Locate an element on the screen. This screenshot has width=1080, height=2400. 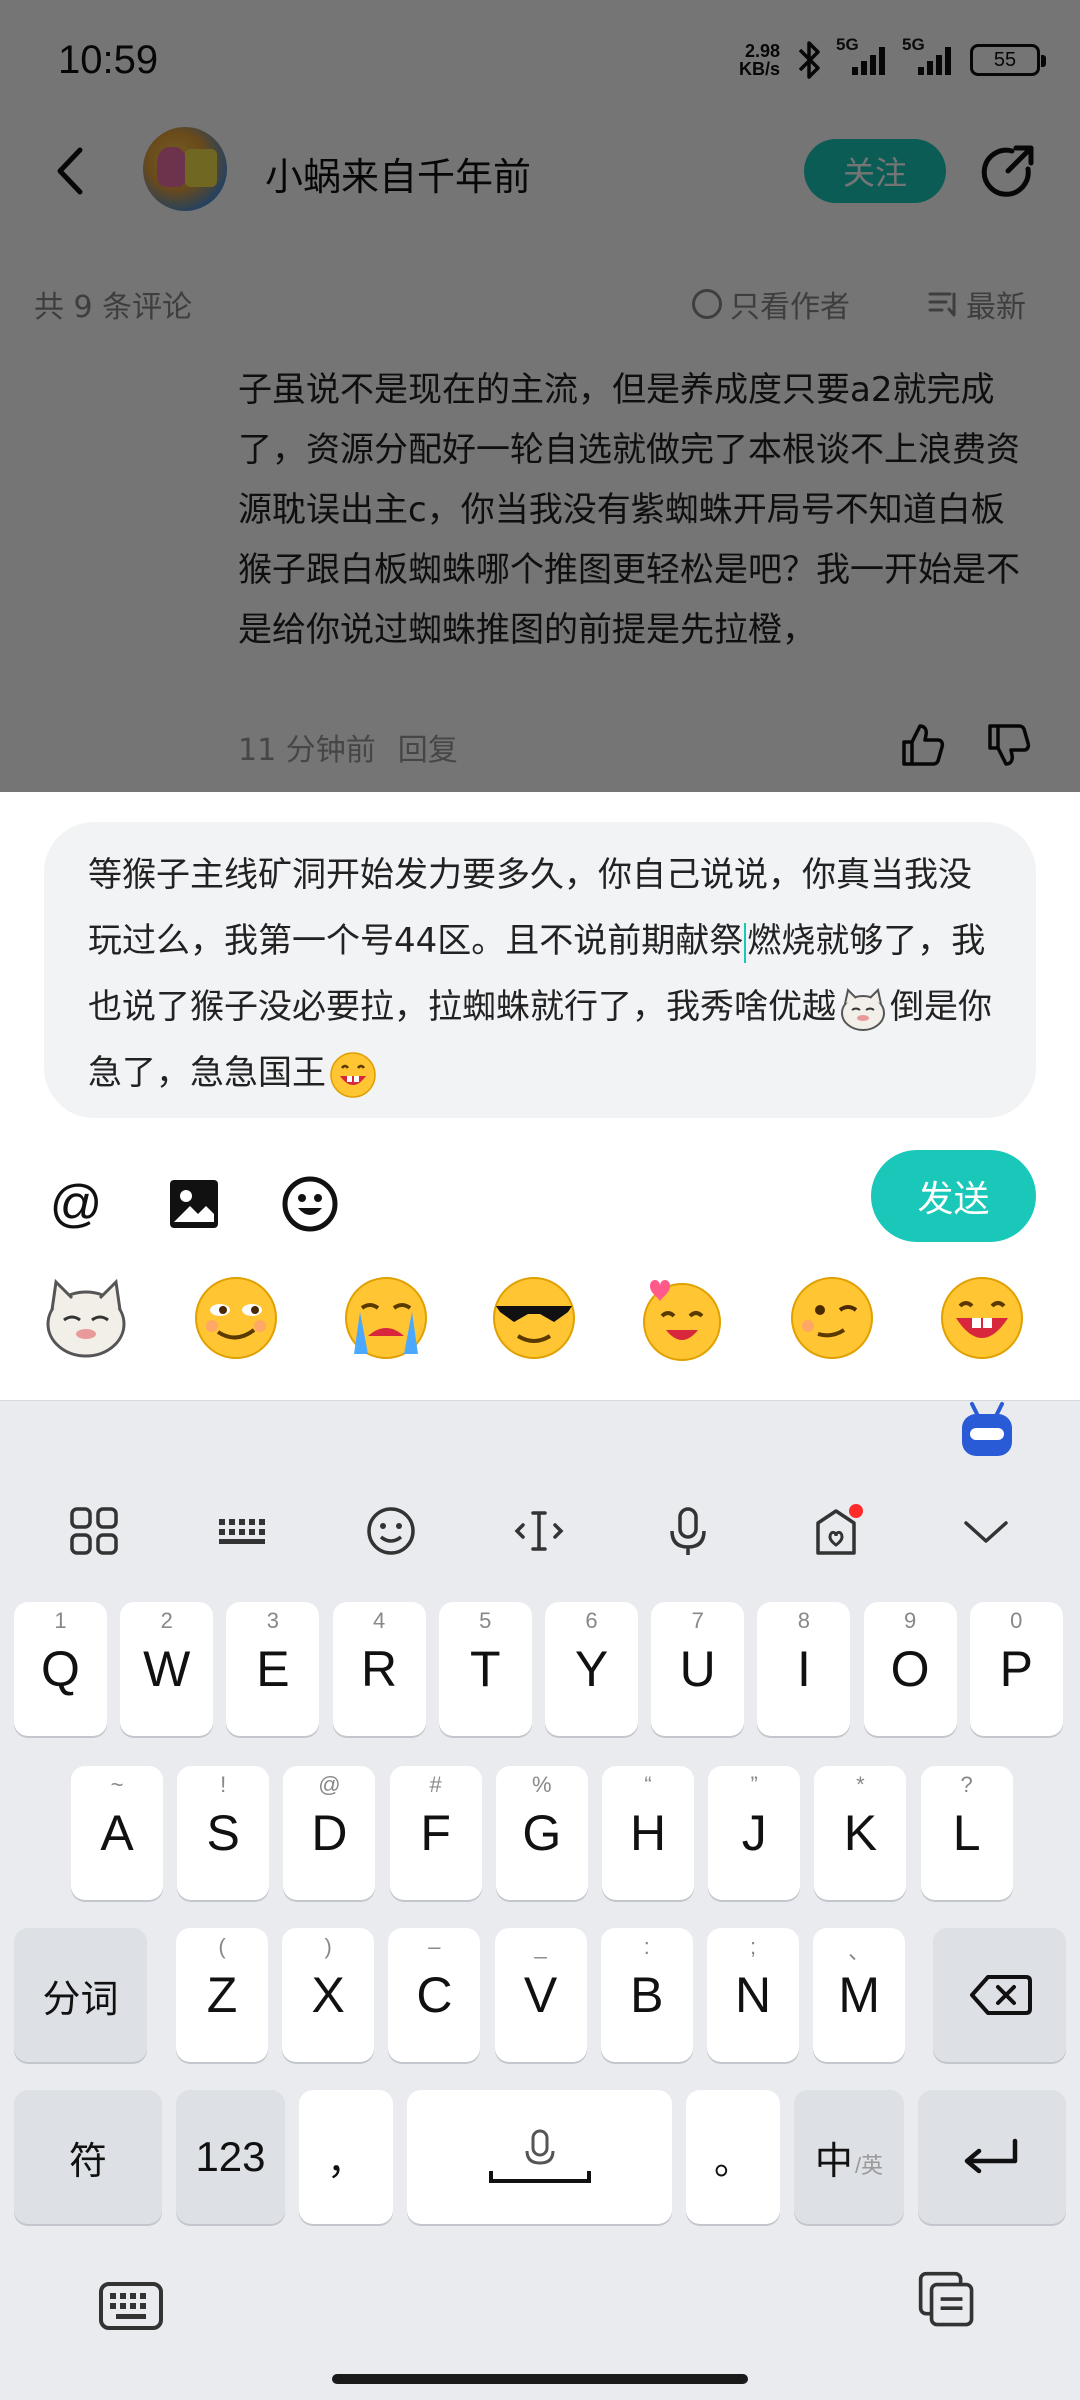
language-switch-key: 中/英 is located at coordinates (849, 2157).